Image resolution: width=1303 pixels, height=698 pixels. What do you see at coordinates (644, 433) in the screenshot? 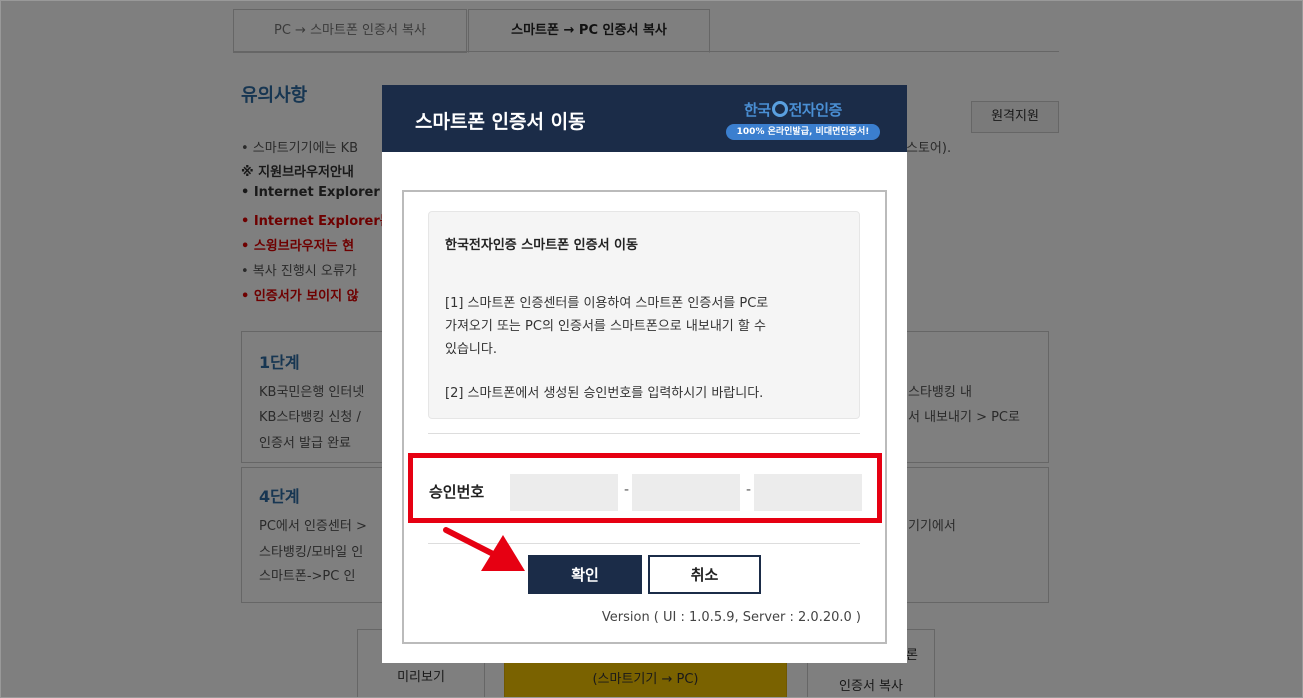
I see `separator` at bounding box center [644, 433].